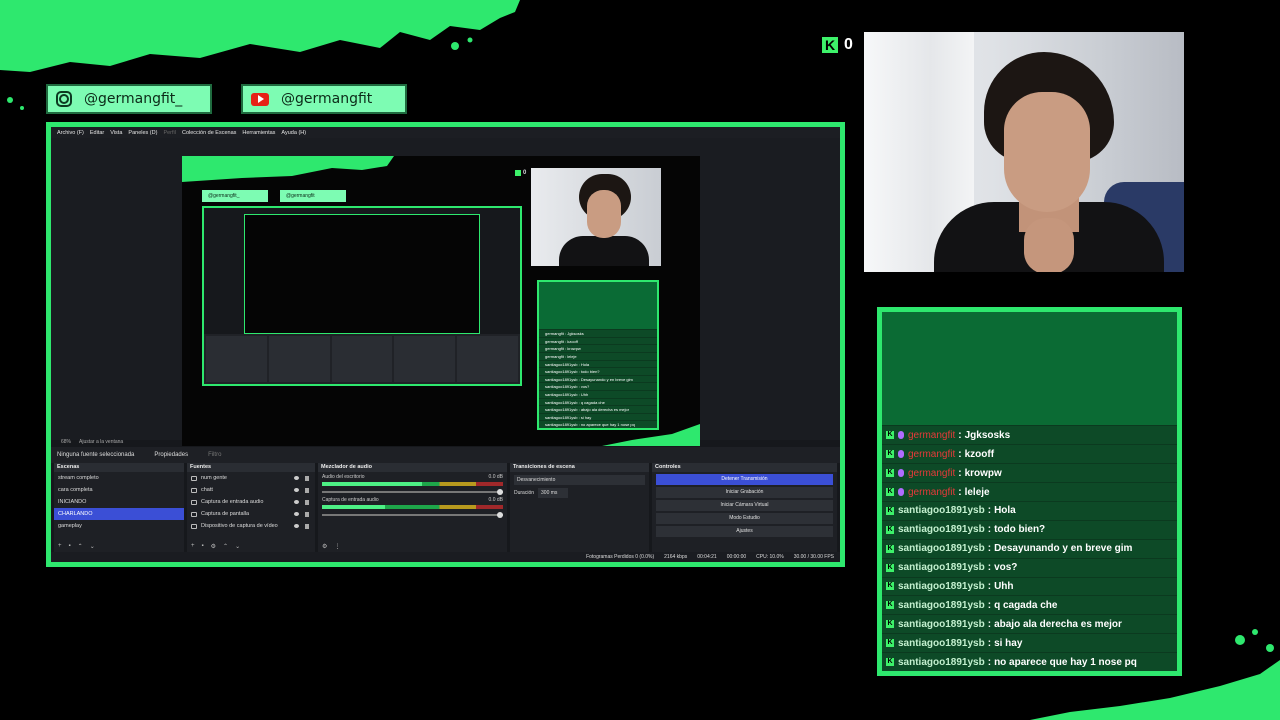 The width and height of the screenshot is (1280, 720). Describe the element at coordinates (171, 455) in the screenshot. I see `properties-button: Propiedades` at that location.